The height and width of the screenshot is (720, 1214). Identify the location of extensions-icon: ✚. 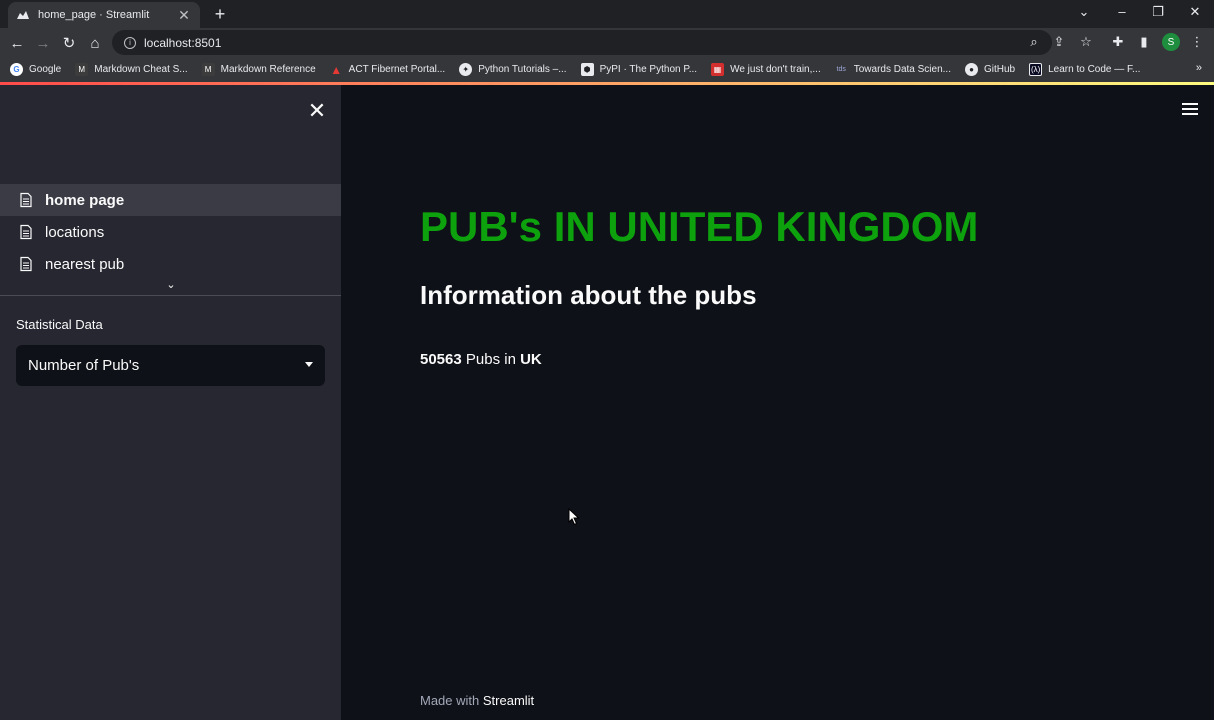
(1118, 42).